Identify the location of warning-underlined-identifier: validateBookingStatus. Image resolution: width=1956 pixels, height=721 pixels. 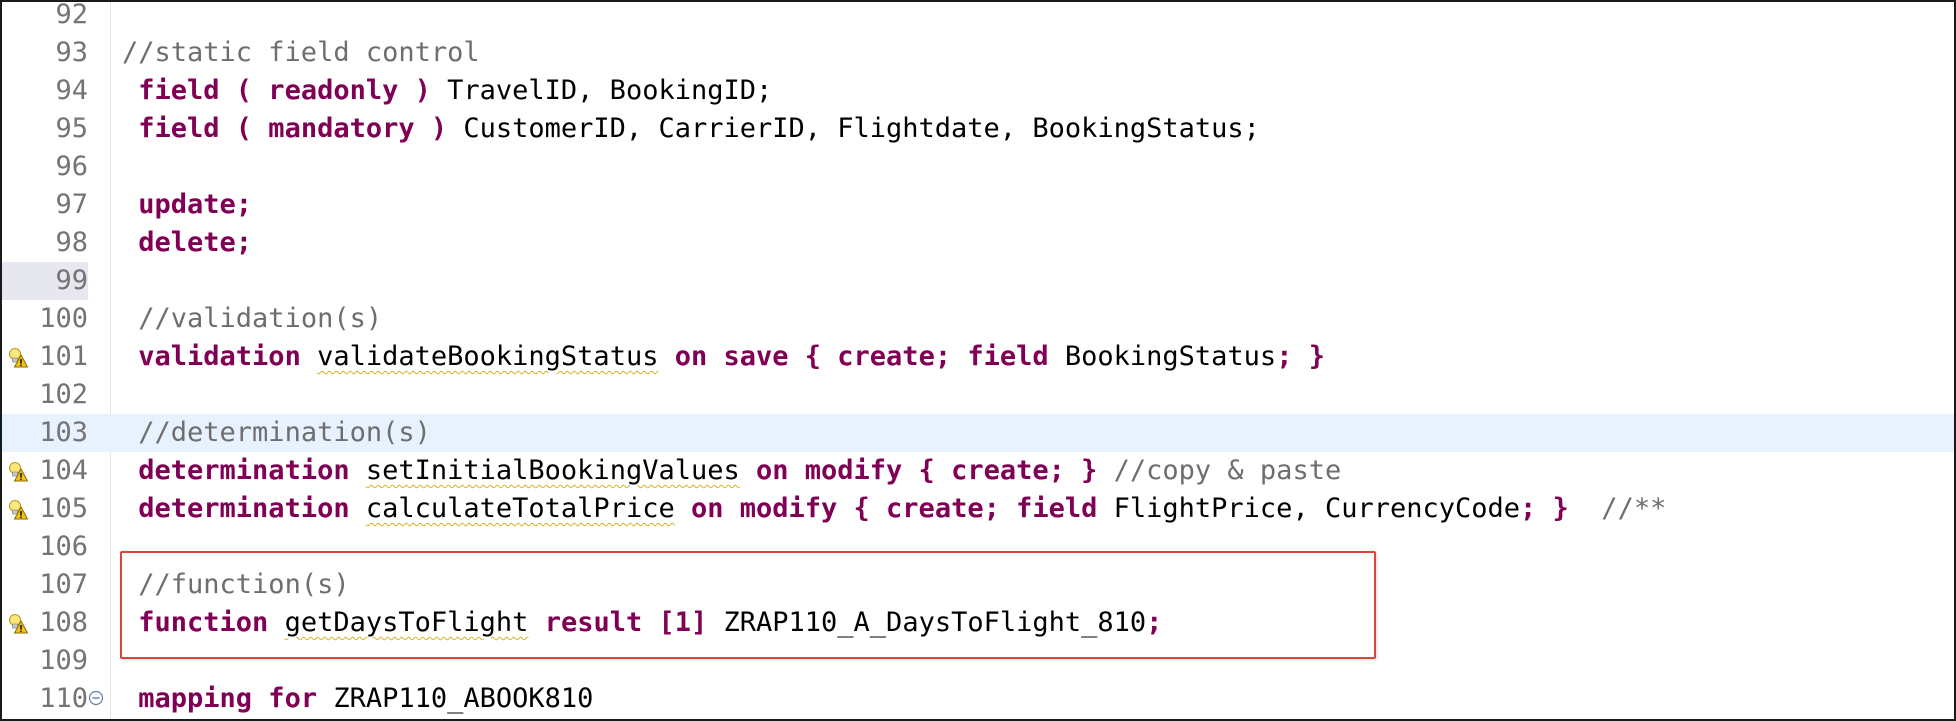
(488, 356).